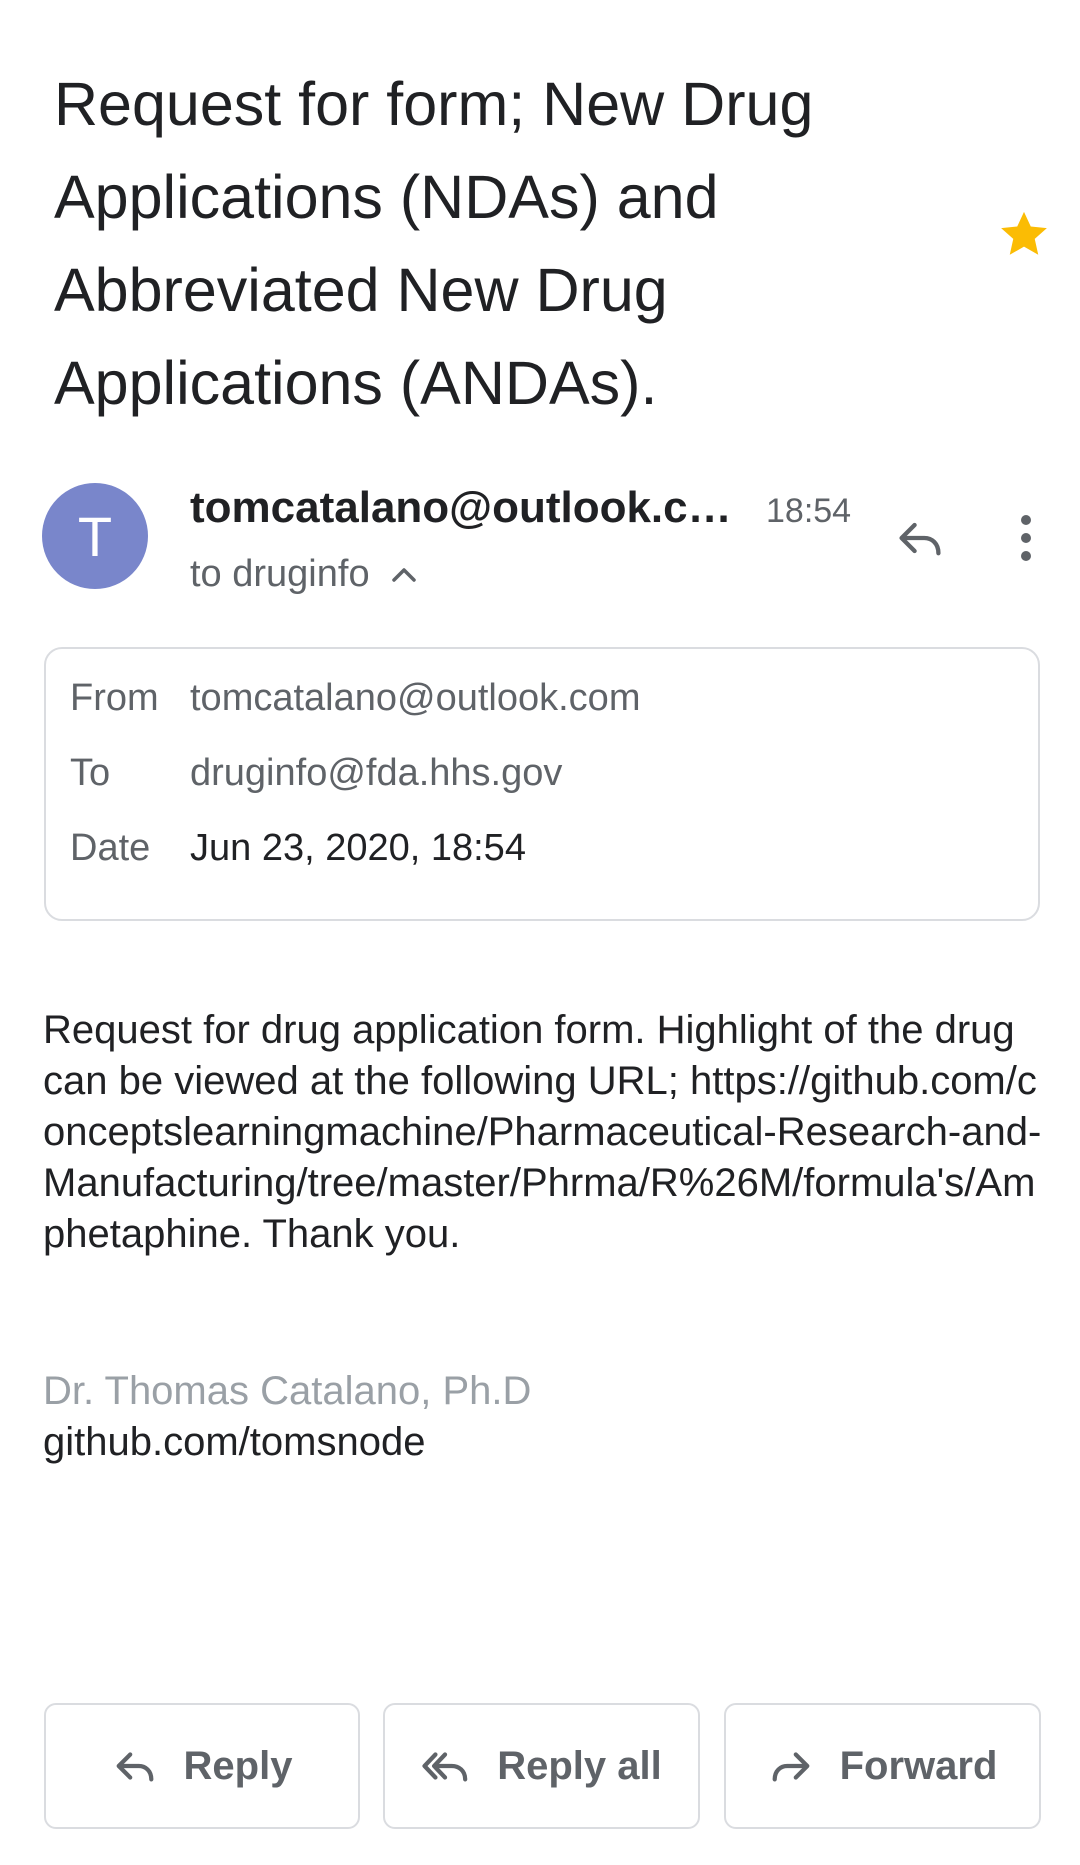 The image size is (1080, 1865). What do you see at coordinates (403, 575) in the screenshot?
I see `chevron-up-icon` at bounding box center [403, 575].